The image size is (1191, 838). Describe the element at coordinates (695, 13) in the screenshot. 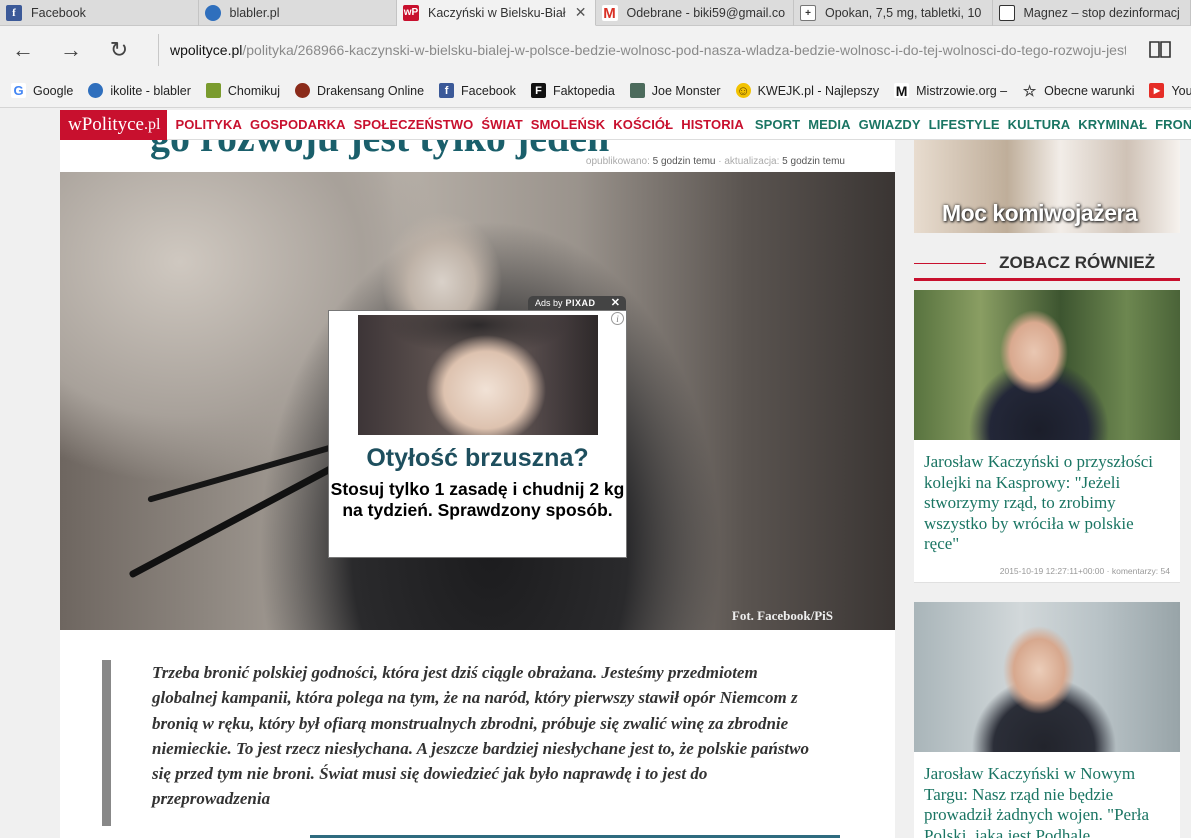

I see `tab-gmail: M Odebrane - biki59@gmail.co` at that location.